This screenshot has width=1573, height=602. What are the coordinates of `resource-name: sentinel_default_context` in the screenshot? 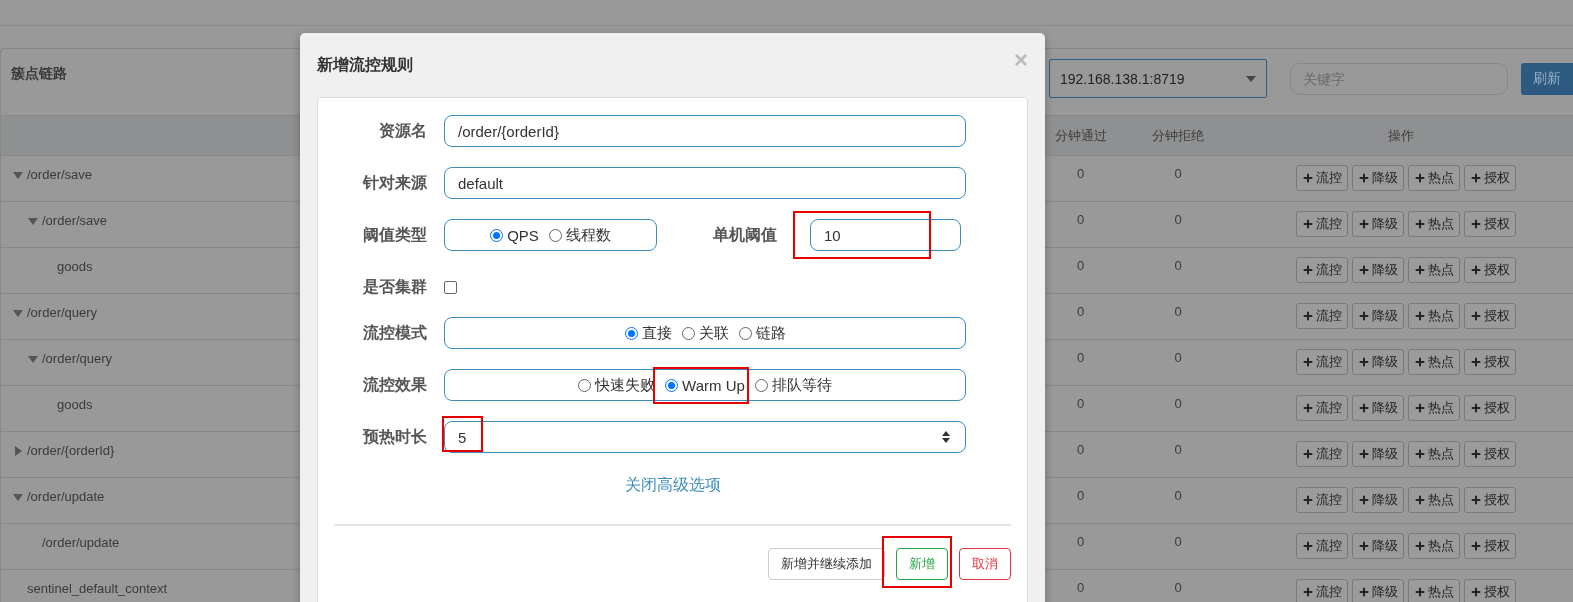 It's located at (97, 588).